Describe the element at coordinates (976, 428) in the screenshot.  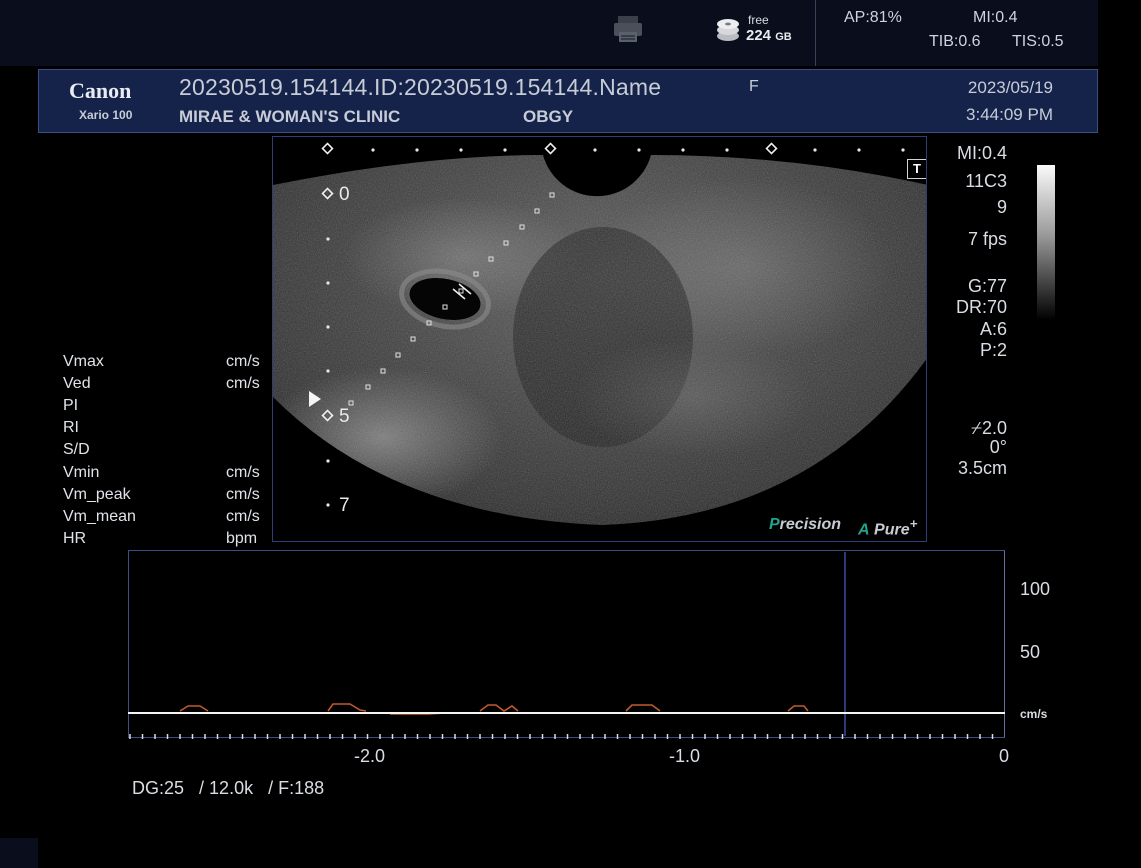
I see `angle-icon: ⌿` at that location.